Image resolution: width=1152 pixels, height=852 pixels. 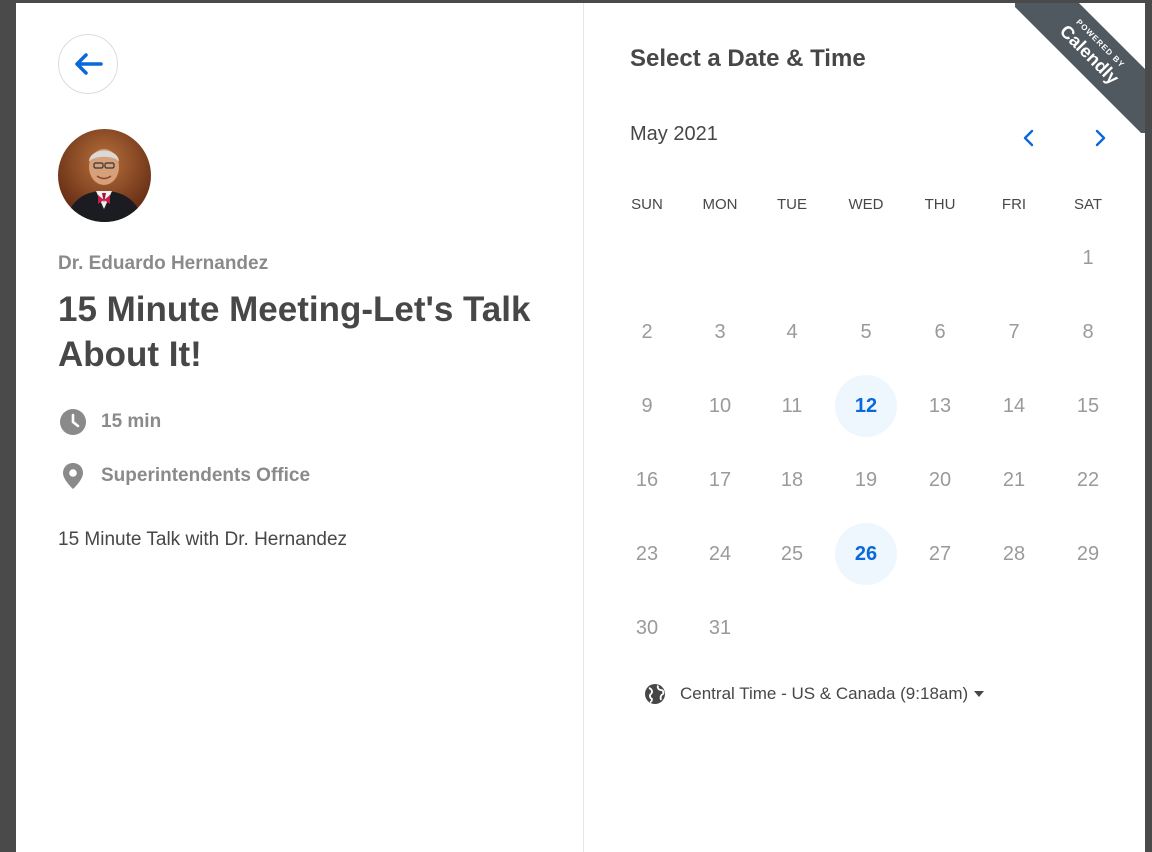 What do you see at coordinates (163, 263) in the screenshot?
I see `host-name: Dr. Eduardo Hernandez` at bounding box center [163, 263].